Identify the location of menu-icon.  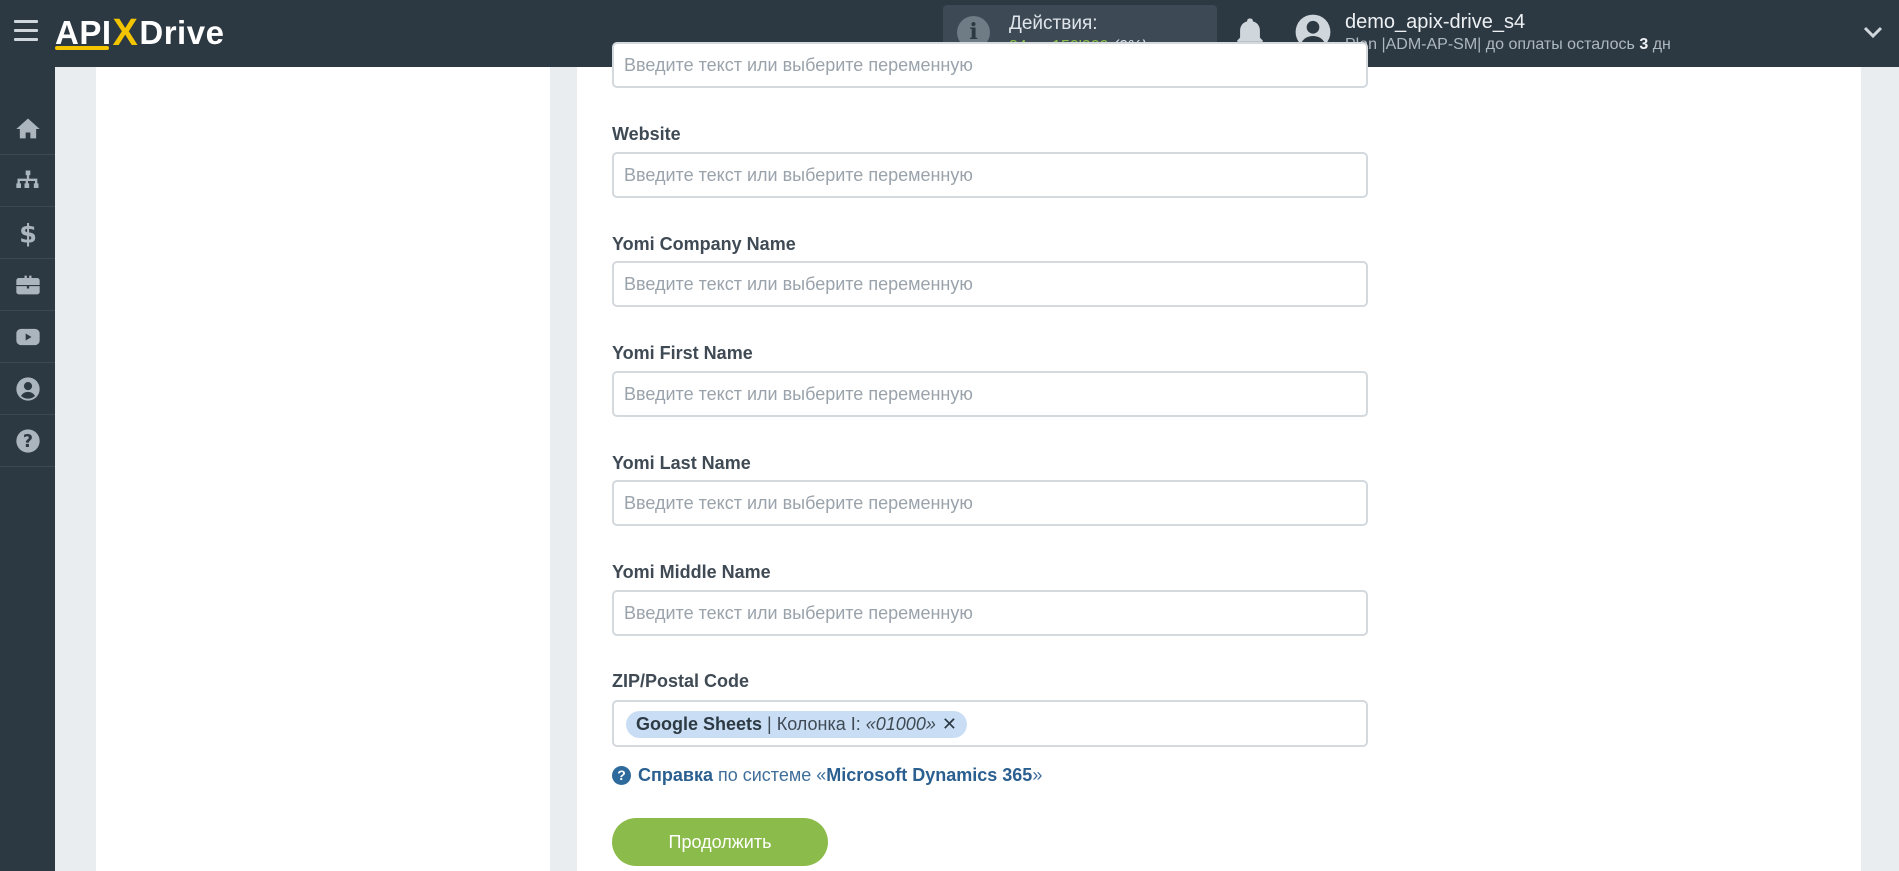
(26, 31).